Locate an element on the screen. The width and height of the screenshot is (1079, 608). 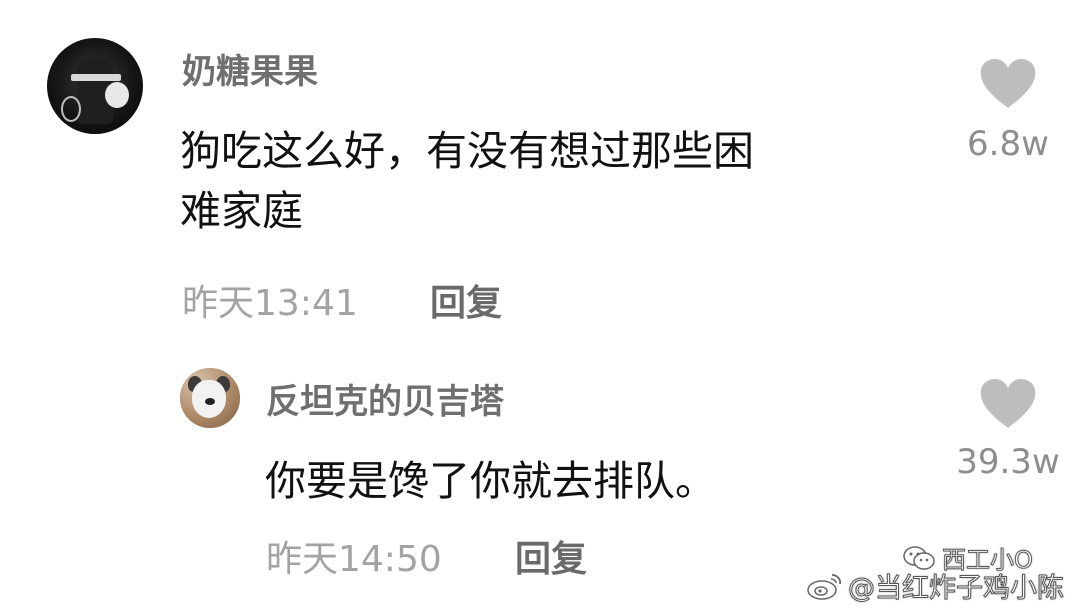
reply-avatar is located at coordinates (210, 398).